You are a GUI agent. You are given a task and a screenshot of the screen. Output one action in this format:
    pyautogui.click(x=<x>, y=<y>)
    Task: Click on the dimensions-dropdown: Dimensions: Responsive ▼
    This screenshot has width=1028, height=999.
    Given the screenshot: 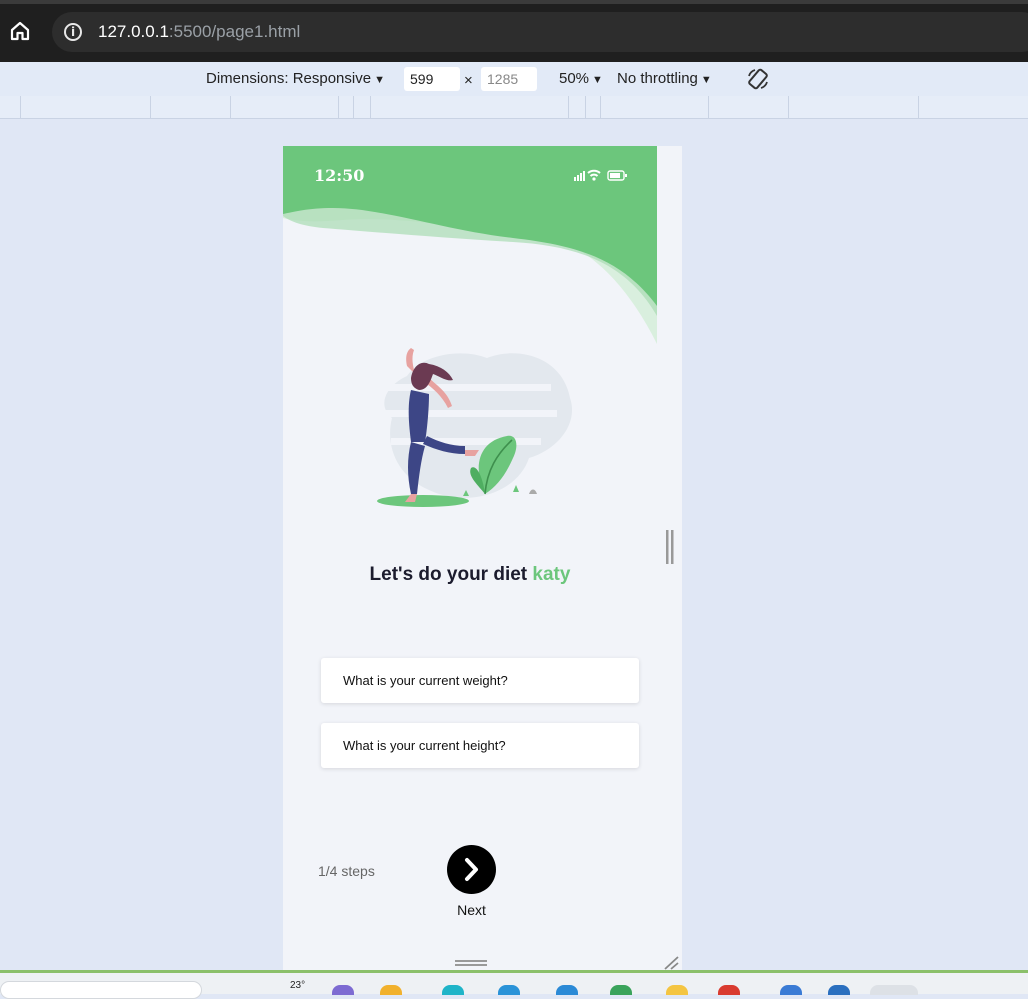 What is the action you would take?
    pyautogui.click(x=295, y=78)
    